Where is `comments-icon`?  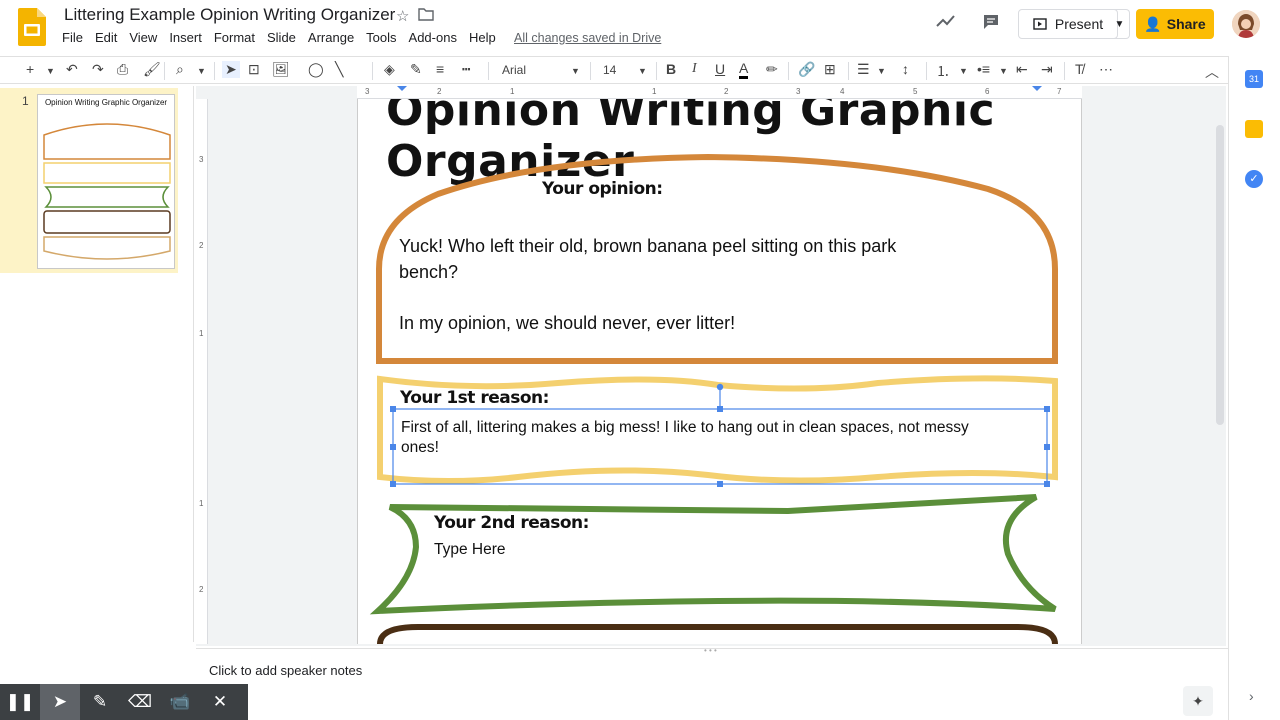 comments-icon is located at coordinates (991, 24).